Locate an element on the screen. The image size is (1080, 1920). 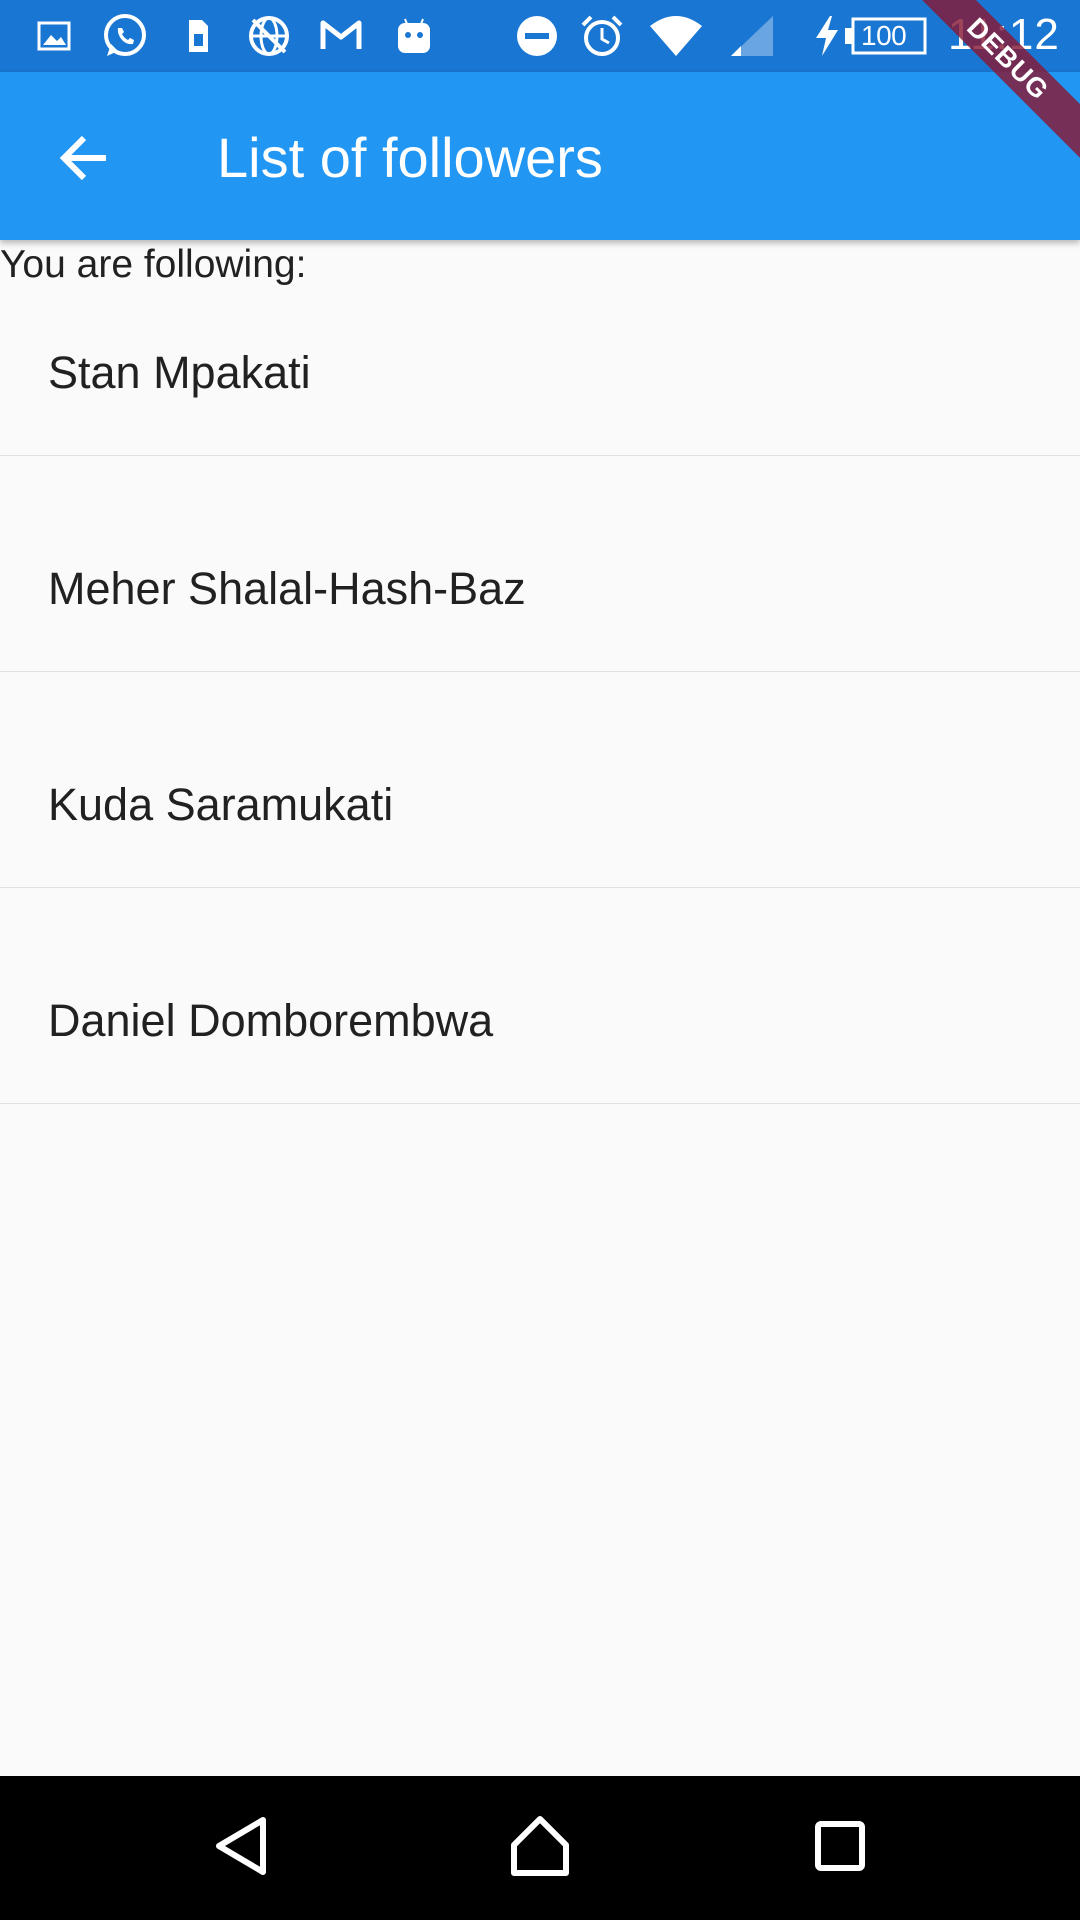
home-icon is located at coordinates (540, 1848).